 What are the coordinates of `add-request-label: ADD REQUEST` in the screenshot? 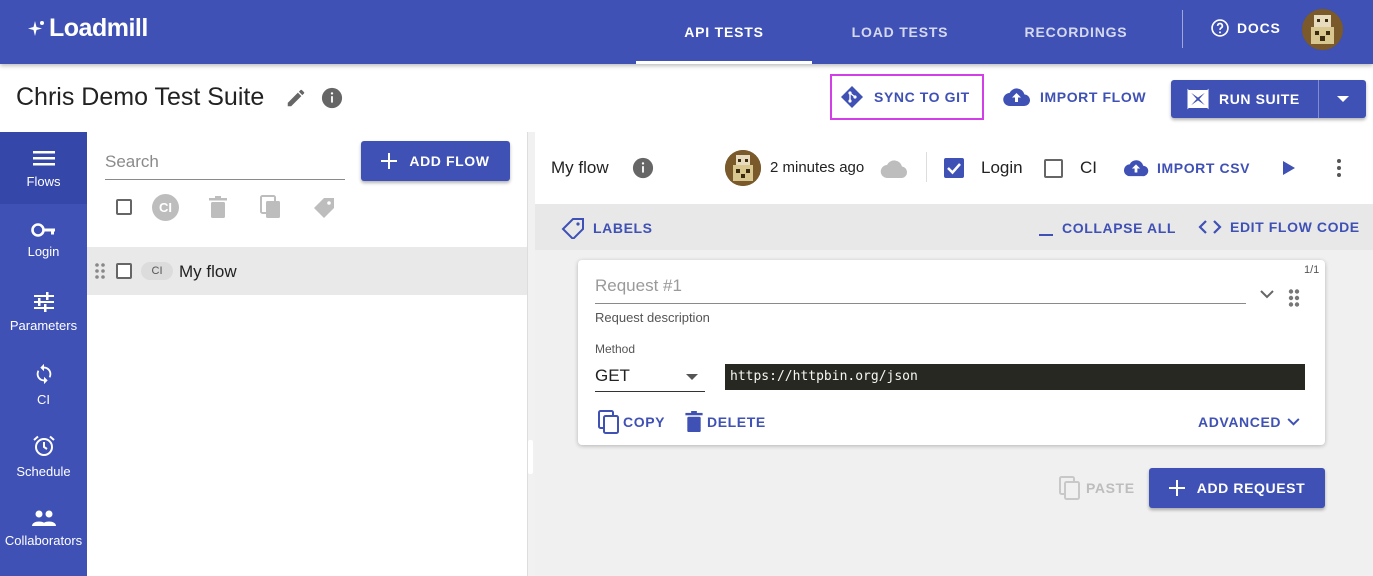 It's located at (1251, 488).